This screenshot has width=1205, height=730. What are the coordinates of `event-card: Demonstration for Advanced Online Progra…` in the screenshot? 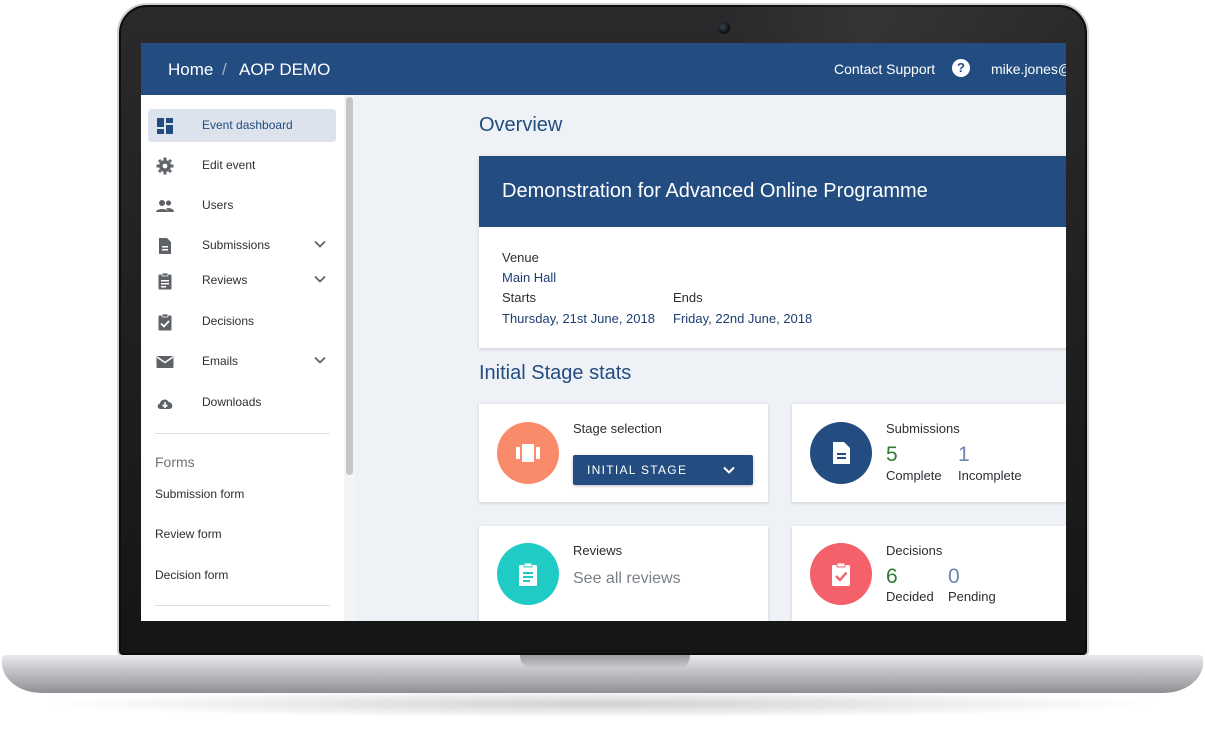 It's located at (772, 252).